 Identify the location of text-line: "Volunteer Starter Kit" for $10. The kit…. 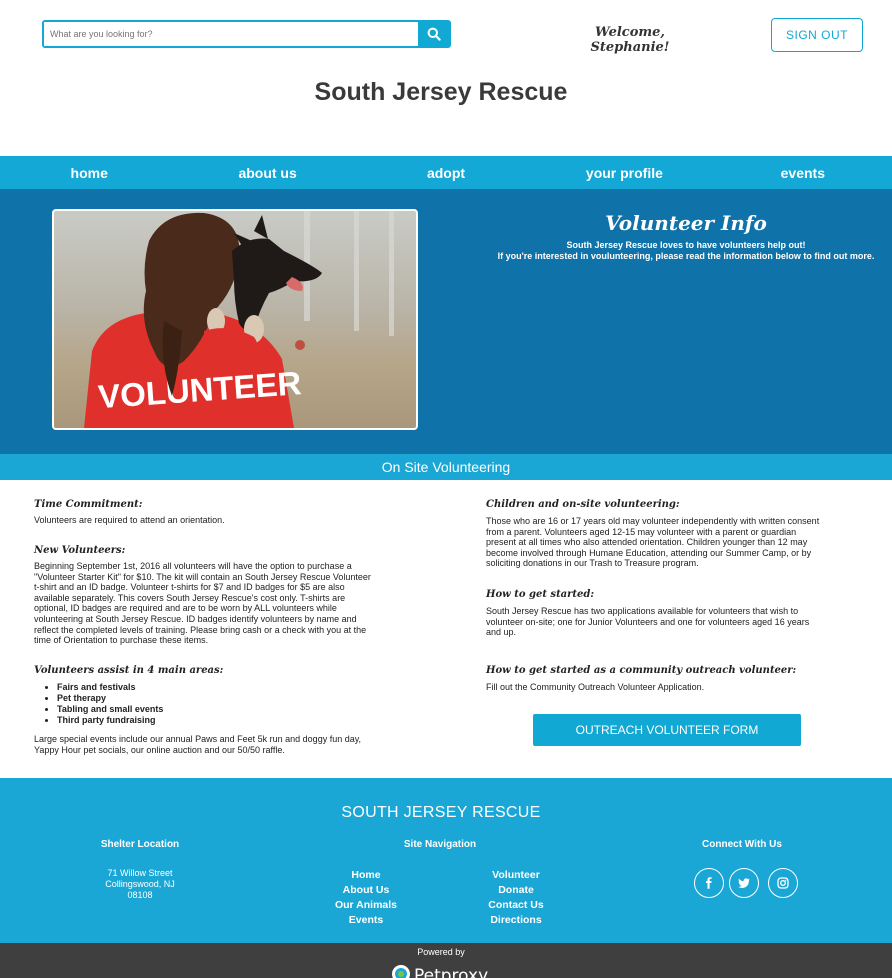
(202, 576).